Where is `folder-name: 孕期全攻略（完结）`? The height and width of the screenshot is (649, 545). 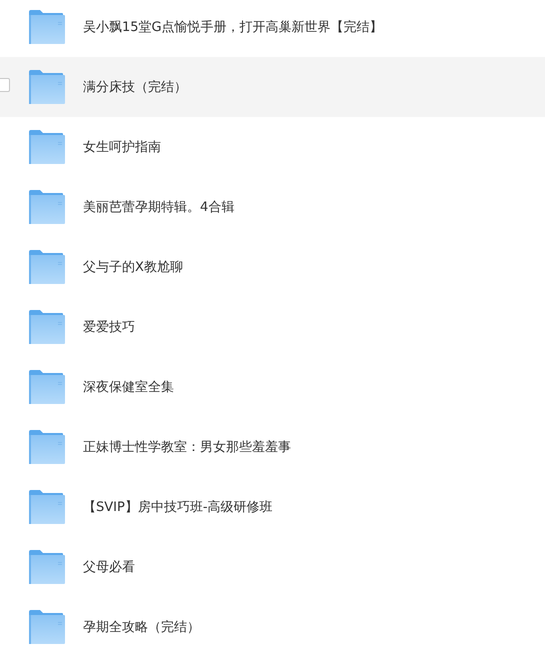 folder-name: 孕期全攻略（完结） is located at coordinates (141, 627).